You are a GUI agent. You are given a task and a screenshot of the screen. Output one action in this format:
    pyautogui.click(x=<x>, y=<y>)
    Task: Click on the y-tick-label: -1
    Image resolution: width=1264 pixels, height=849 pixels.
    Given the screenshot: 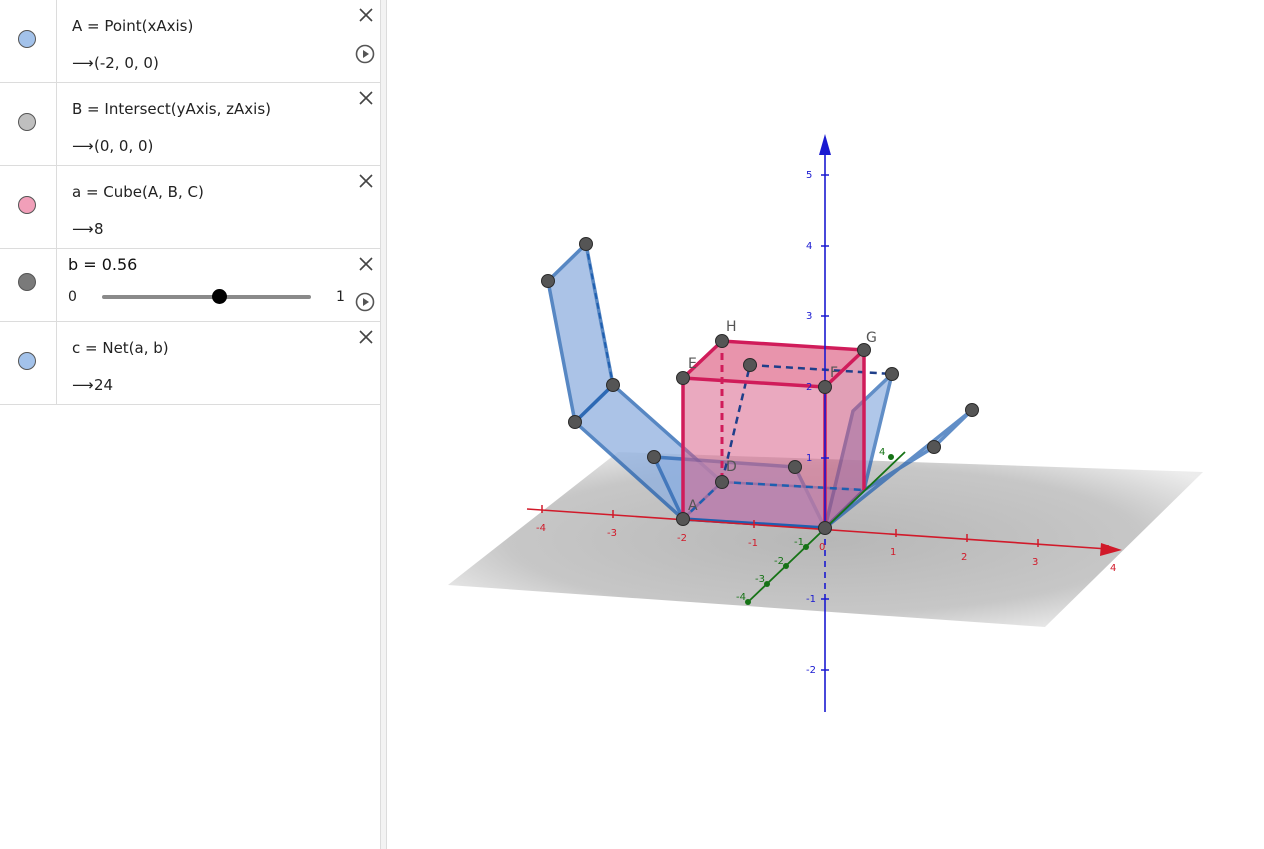 What is the action you would take?
    pyautogui.click(x=799, y=542)
    